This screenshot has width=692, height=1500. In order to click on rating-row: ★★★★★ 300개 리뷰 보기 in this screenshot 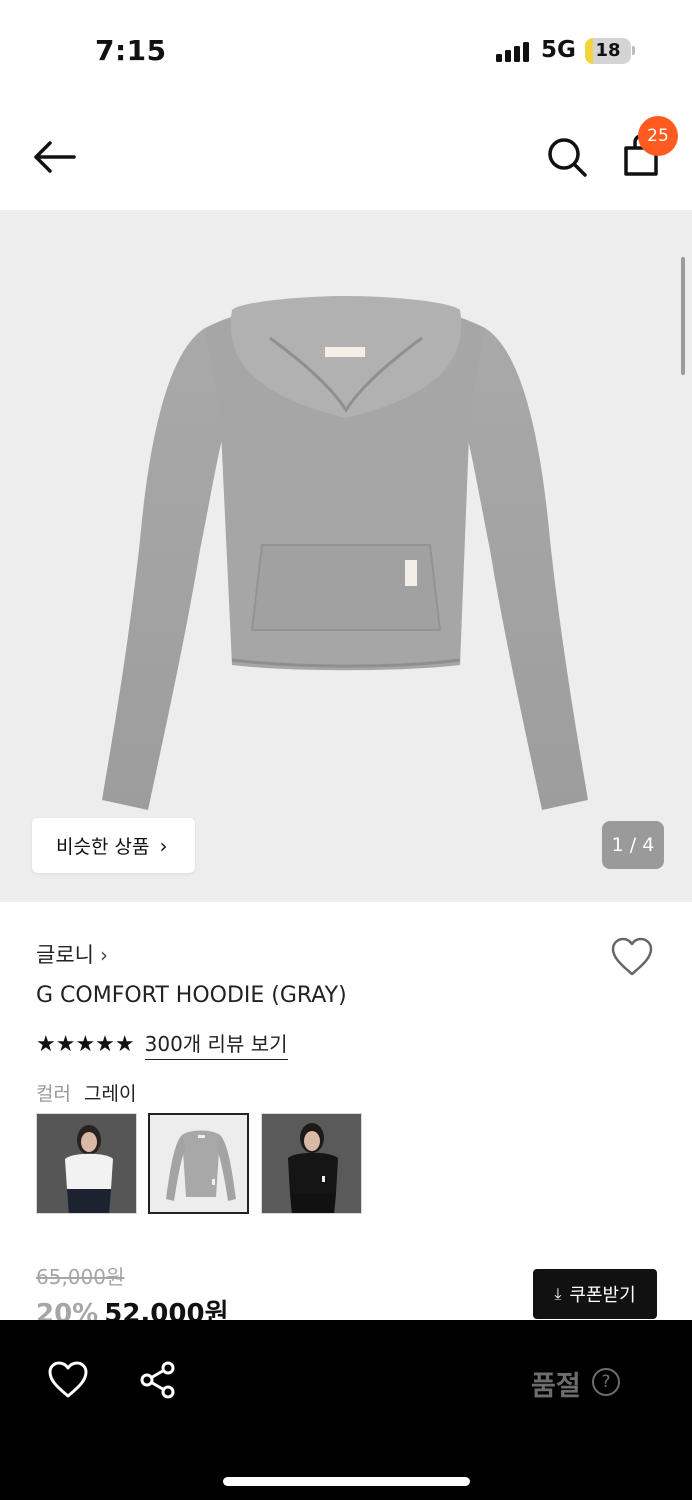, I will do `click(162, 1044)`.